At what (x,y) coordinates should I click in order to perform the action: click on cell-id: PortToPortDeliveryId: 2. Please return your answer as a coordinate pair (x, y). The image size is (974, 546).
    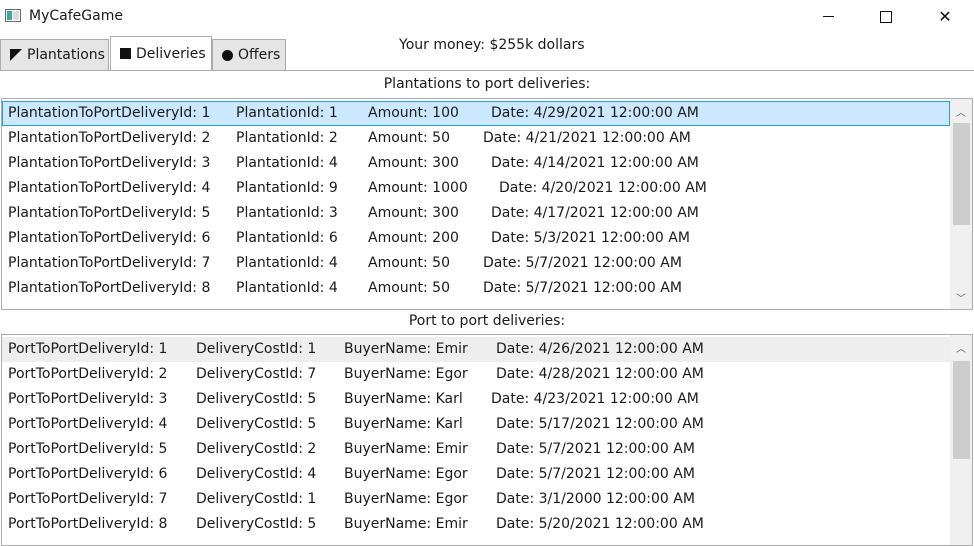
    Looking at the image, I should click on (88, 374).